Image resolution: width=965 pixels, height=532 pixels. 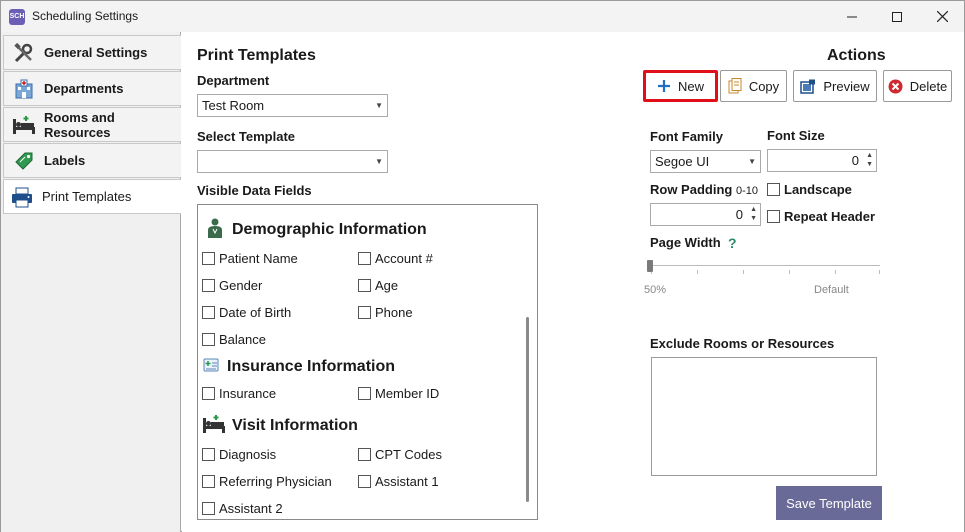 What do you see at coordinates (650, 266) in the screenshot?
I see `page-width-slider-thumb` at bounding box center [650, 266].